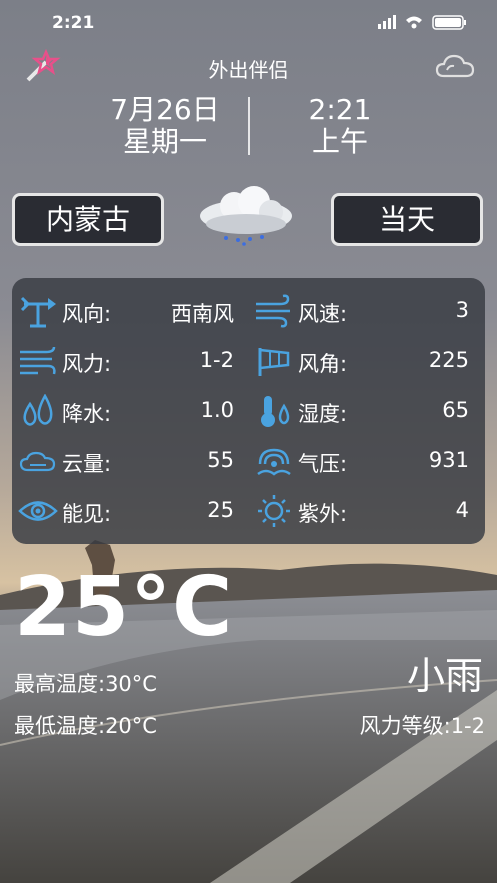 The height and width of the screenshot is (883, 497). Describe the element at coordinates (246, 216) in the screenshot. I see `light-rain-weather-icon` at that location.